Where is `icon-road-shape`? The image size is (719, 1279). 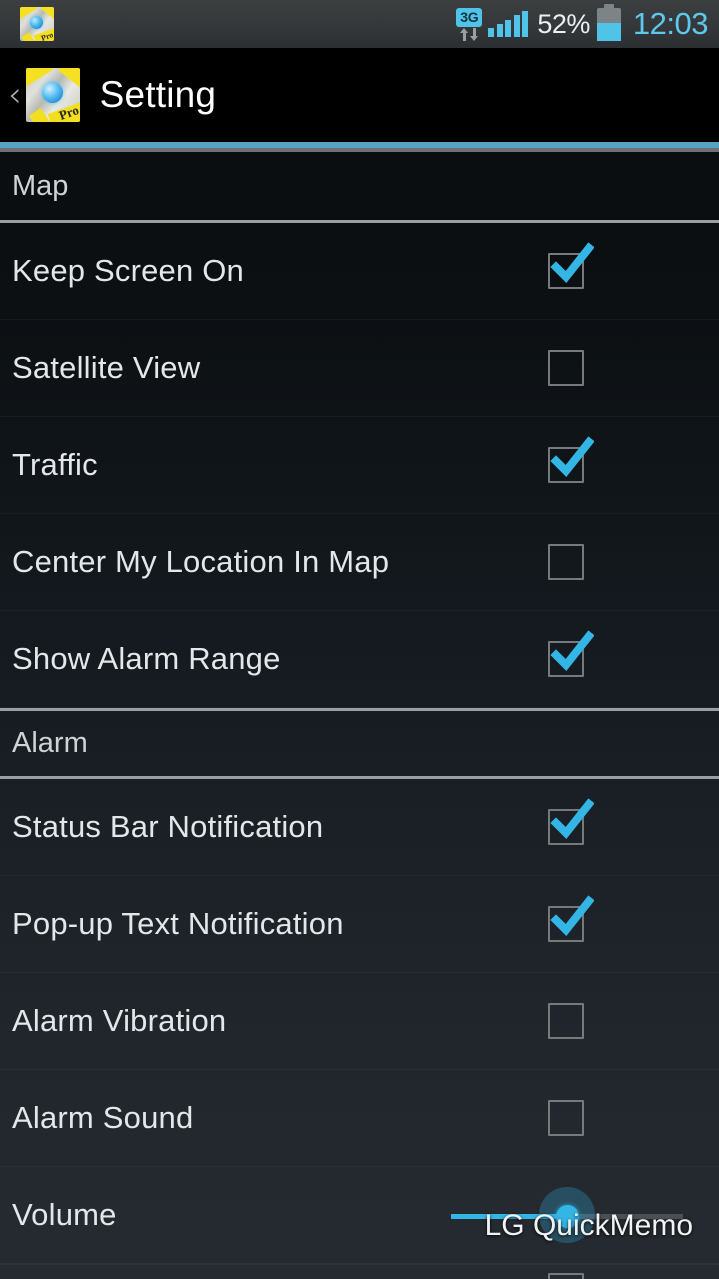
icon-road-shape is located at coordinates (47, 14).